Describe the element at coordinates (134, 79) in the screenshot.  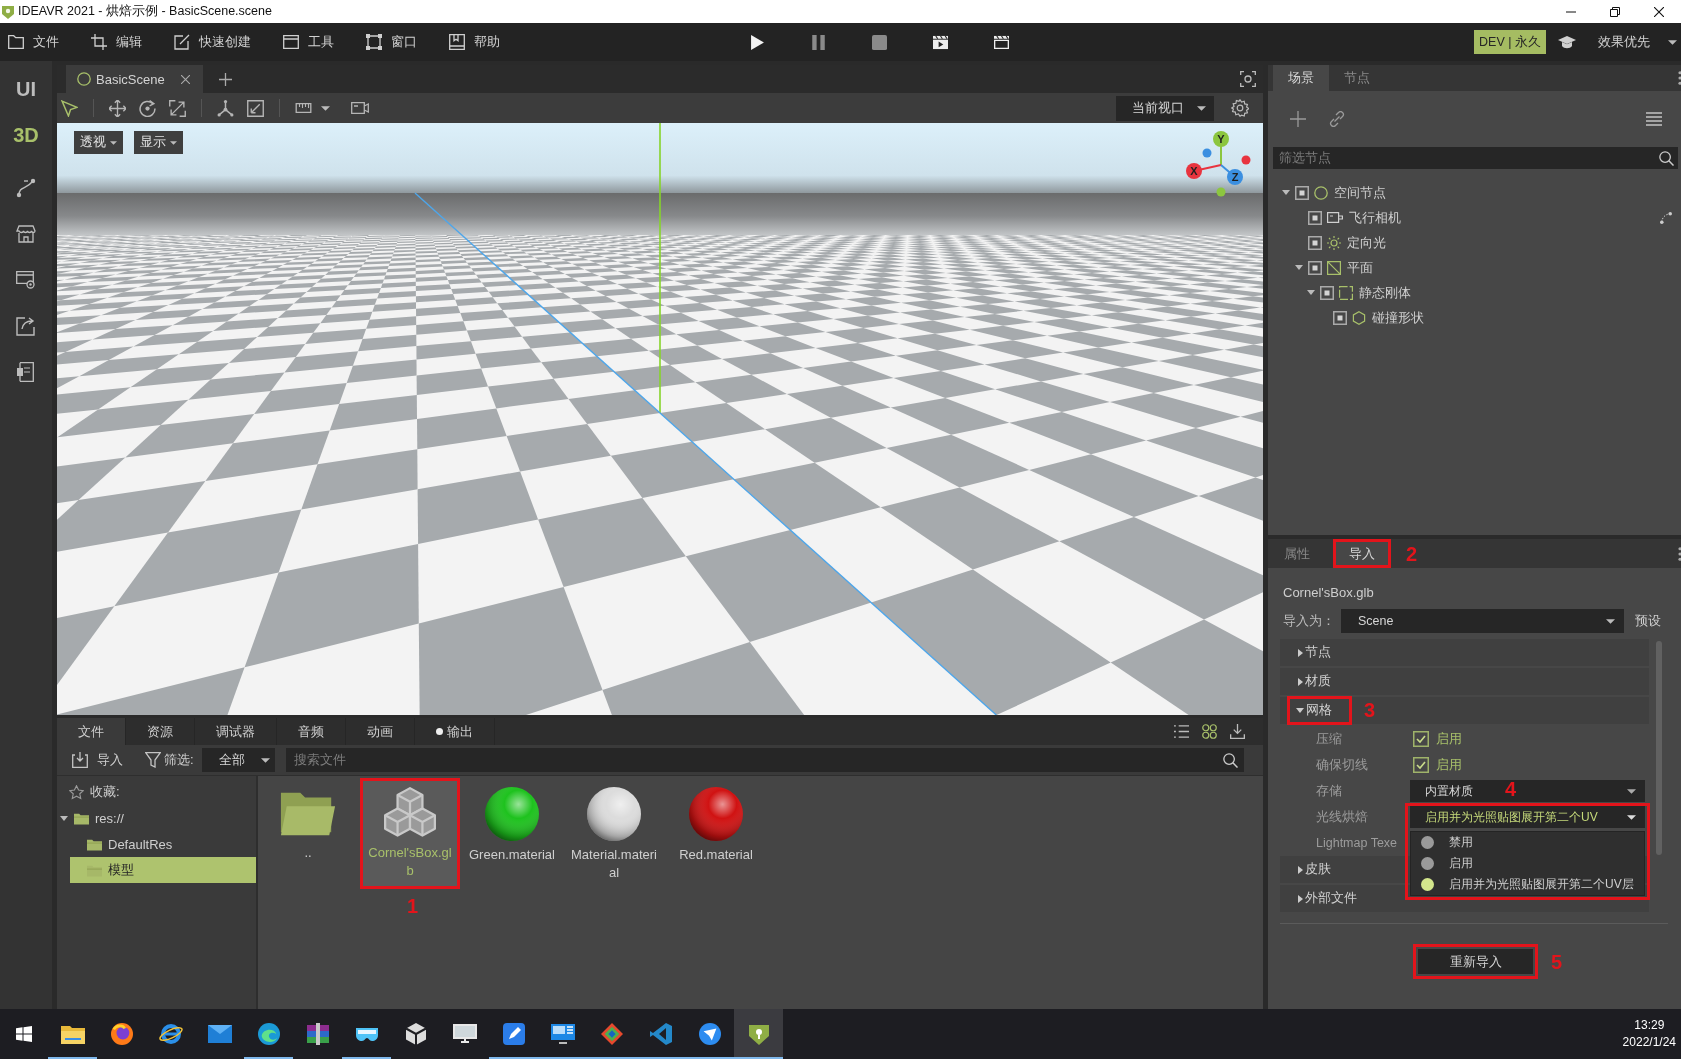
I see `editor-tab: BasicScene` at that location.